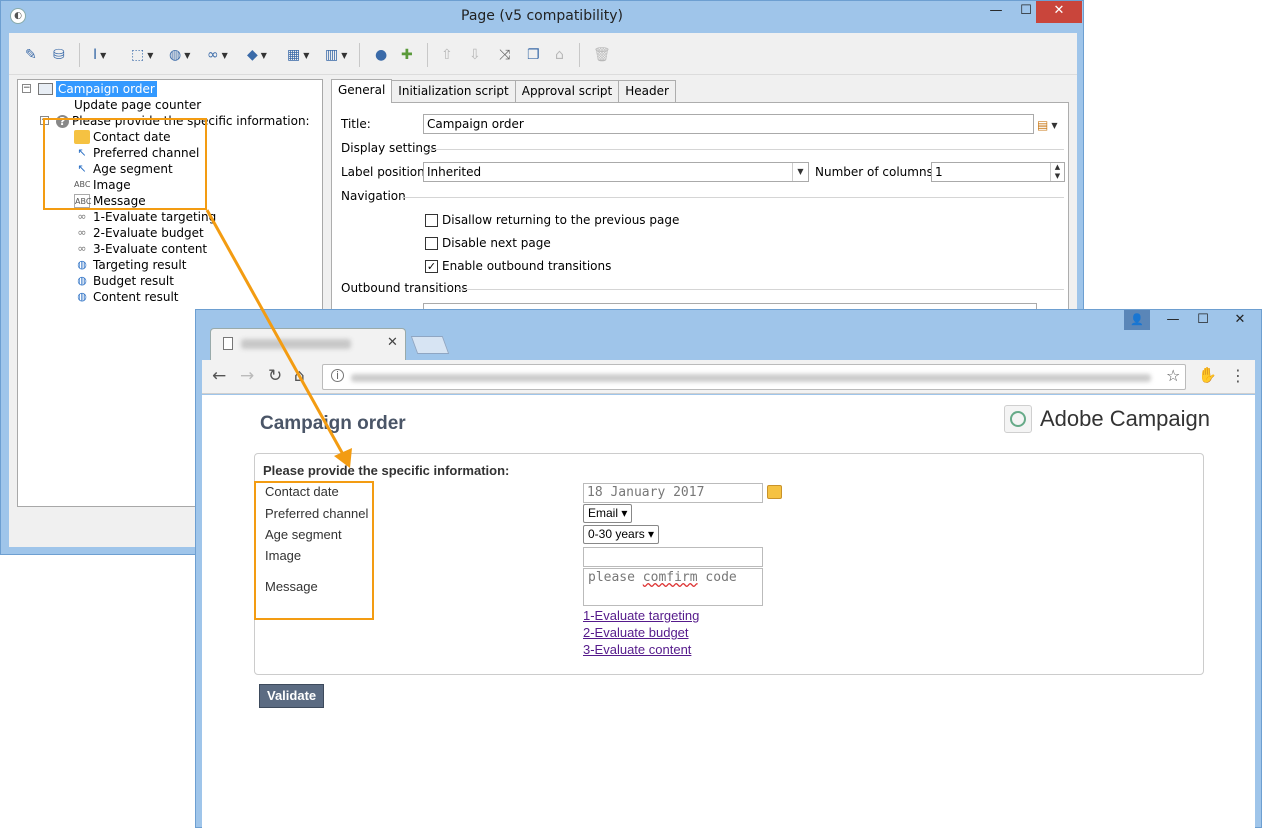 Image resolution: width=1262 pixels, height=829 pixels. I want to click on display-settings-heading: Display settings, so click(389, 148).